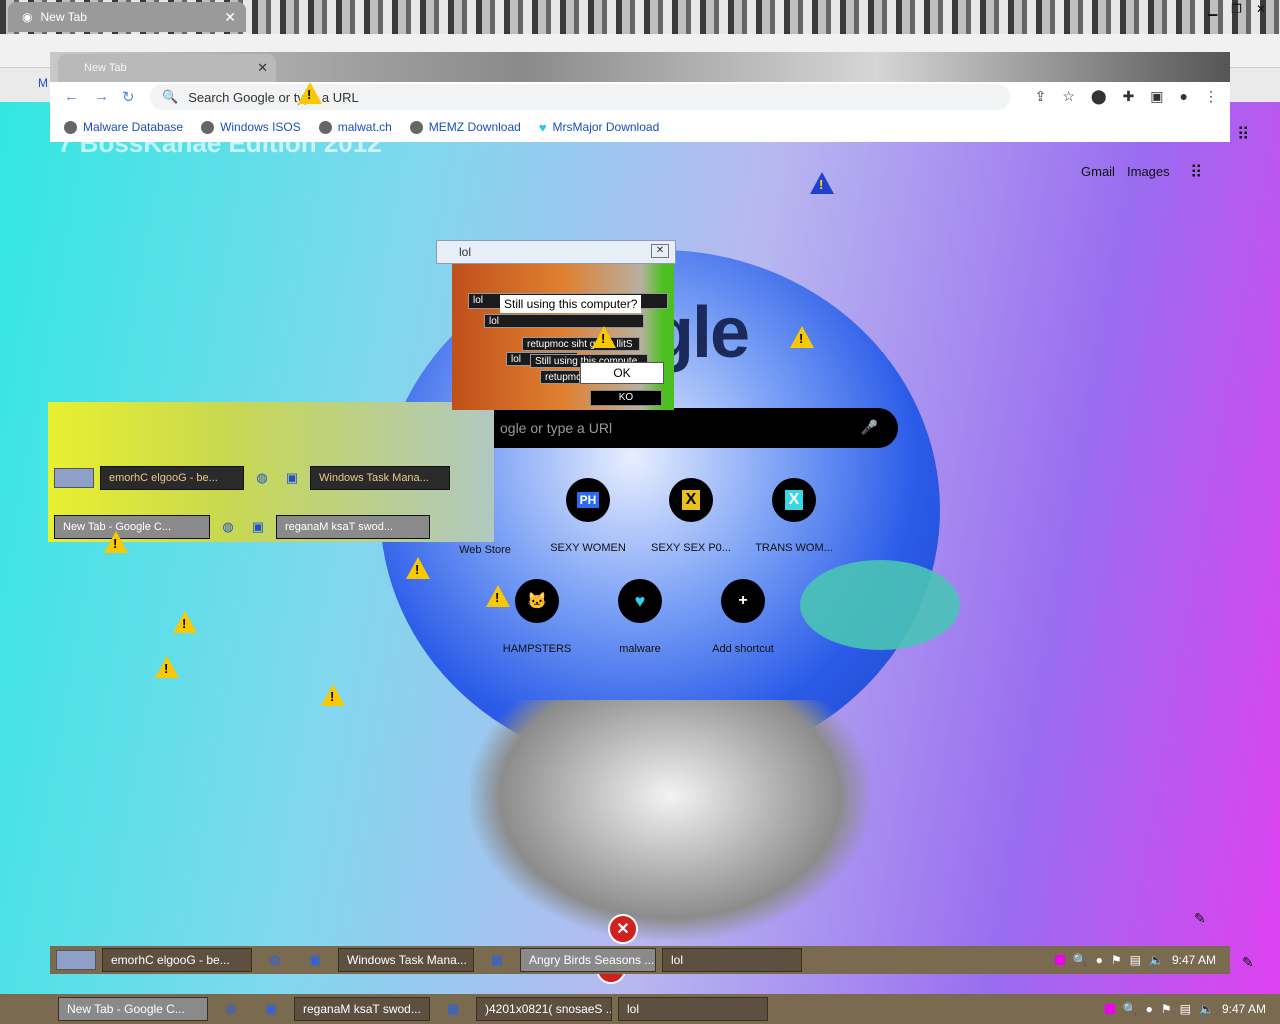 This screenshot has width=1280, height=1024. Describe the element at coordinates (1041, 96) in the screenshot. I see `share-icon: ⇪` at that location.